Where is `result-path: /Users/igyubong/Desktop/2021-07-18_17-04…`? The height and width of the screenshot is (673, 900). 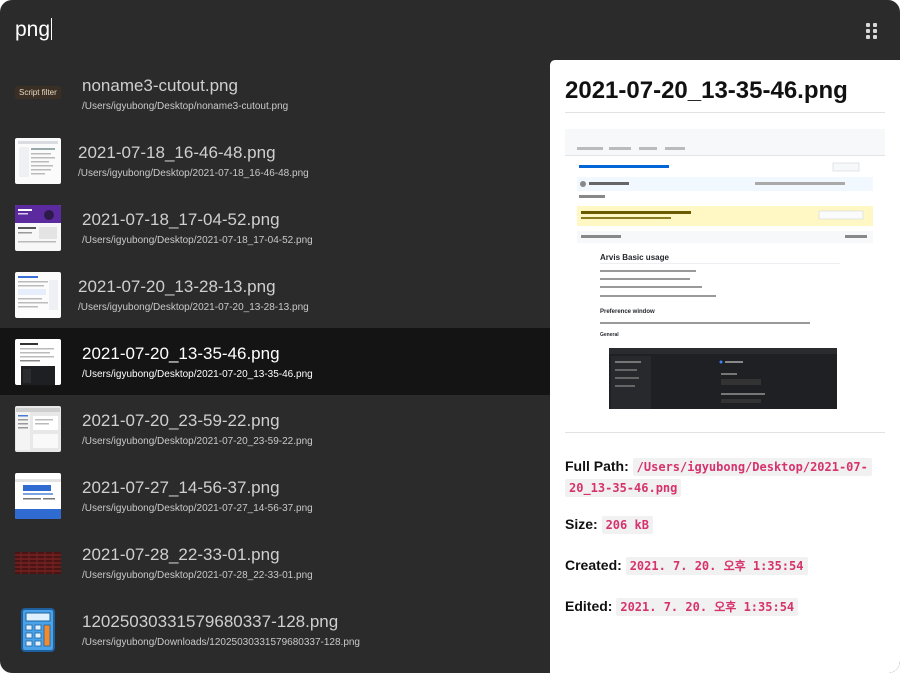 result-path: /Users/igyubong/Desktop/2021-07-18_17-04… is located at coordinates (197, 240).